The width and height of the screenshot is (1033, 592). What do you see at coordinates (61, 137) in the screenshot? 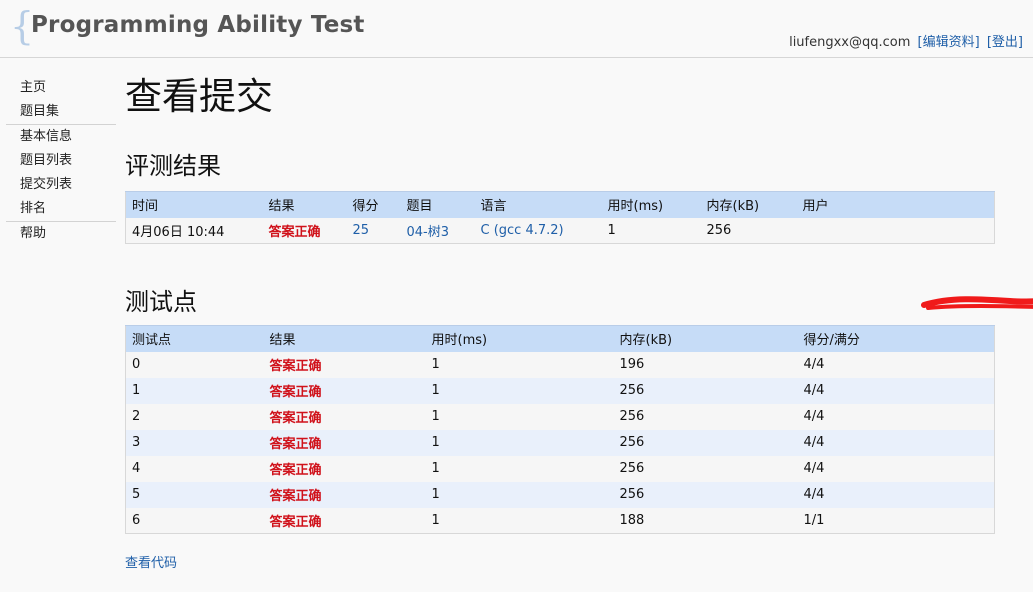
I see `sidebar-item-basic-info: 基本信息` at bounding box center [61, 137].